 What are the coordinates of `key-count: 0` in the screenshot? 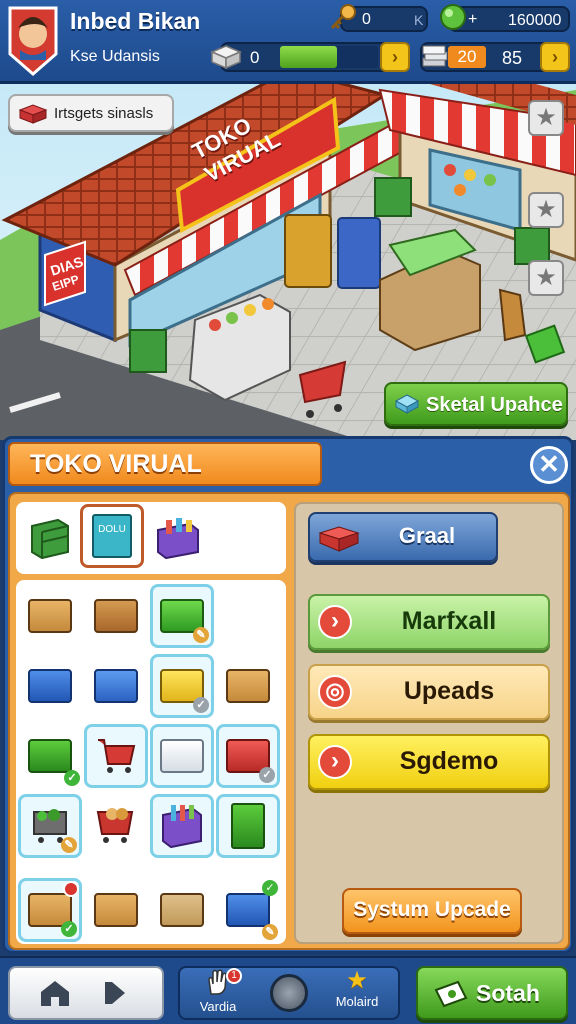 It's located at (366, 19).